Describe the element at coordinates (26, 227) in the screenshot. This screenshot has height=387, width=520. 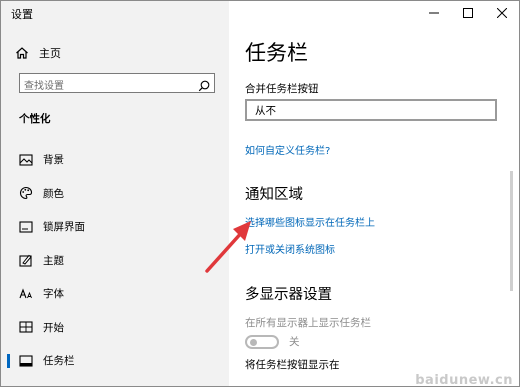
I see `lock-screen-icon` at that location.